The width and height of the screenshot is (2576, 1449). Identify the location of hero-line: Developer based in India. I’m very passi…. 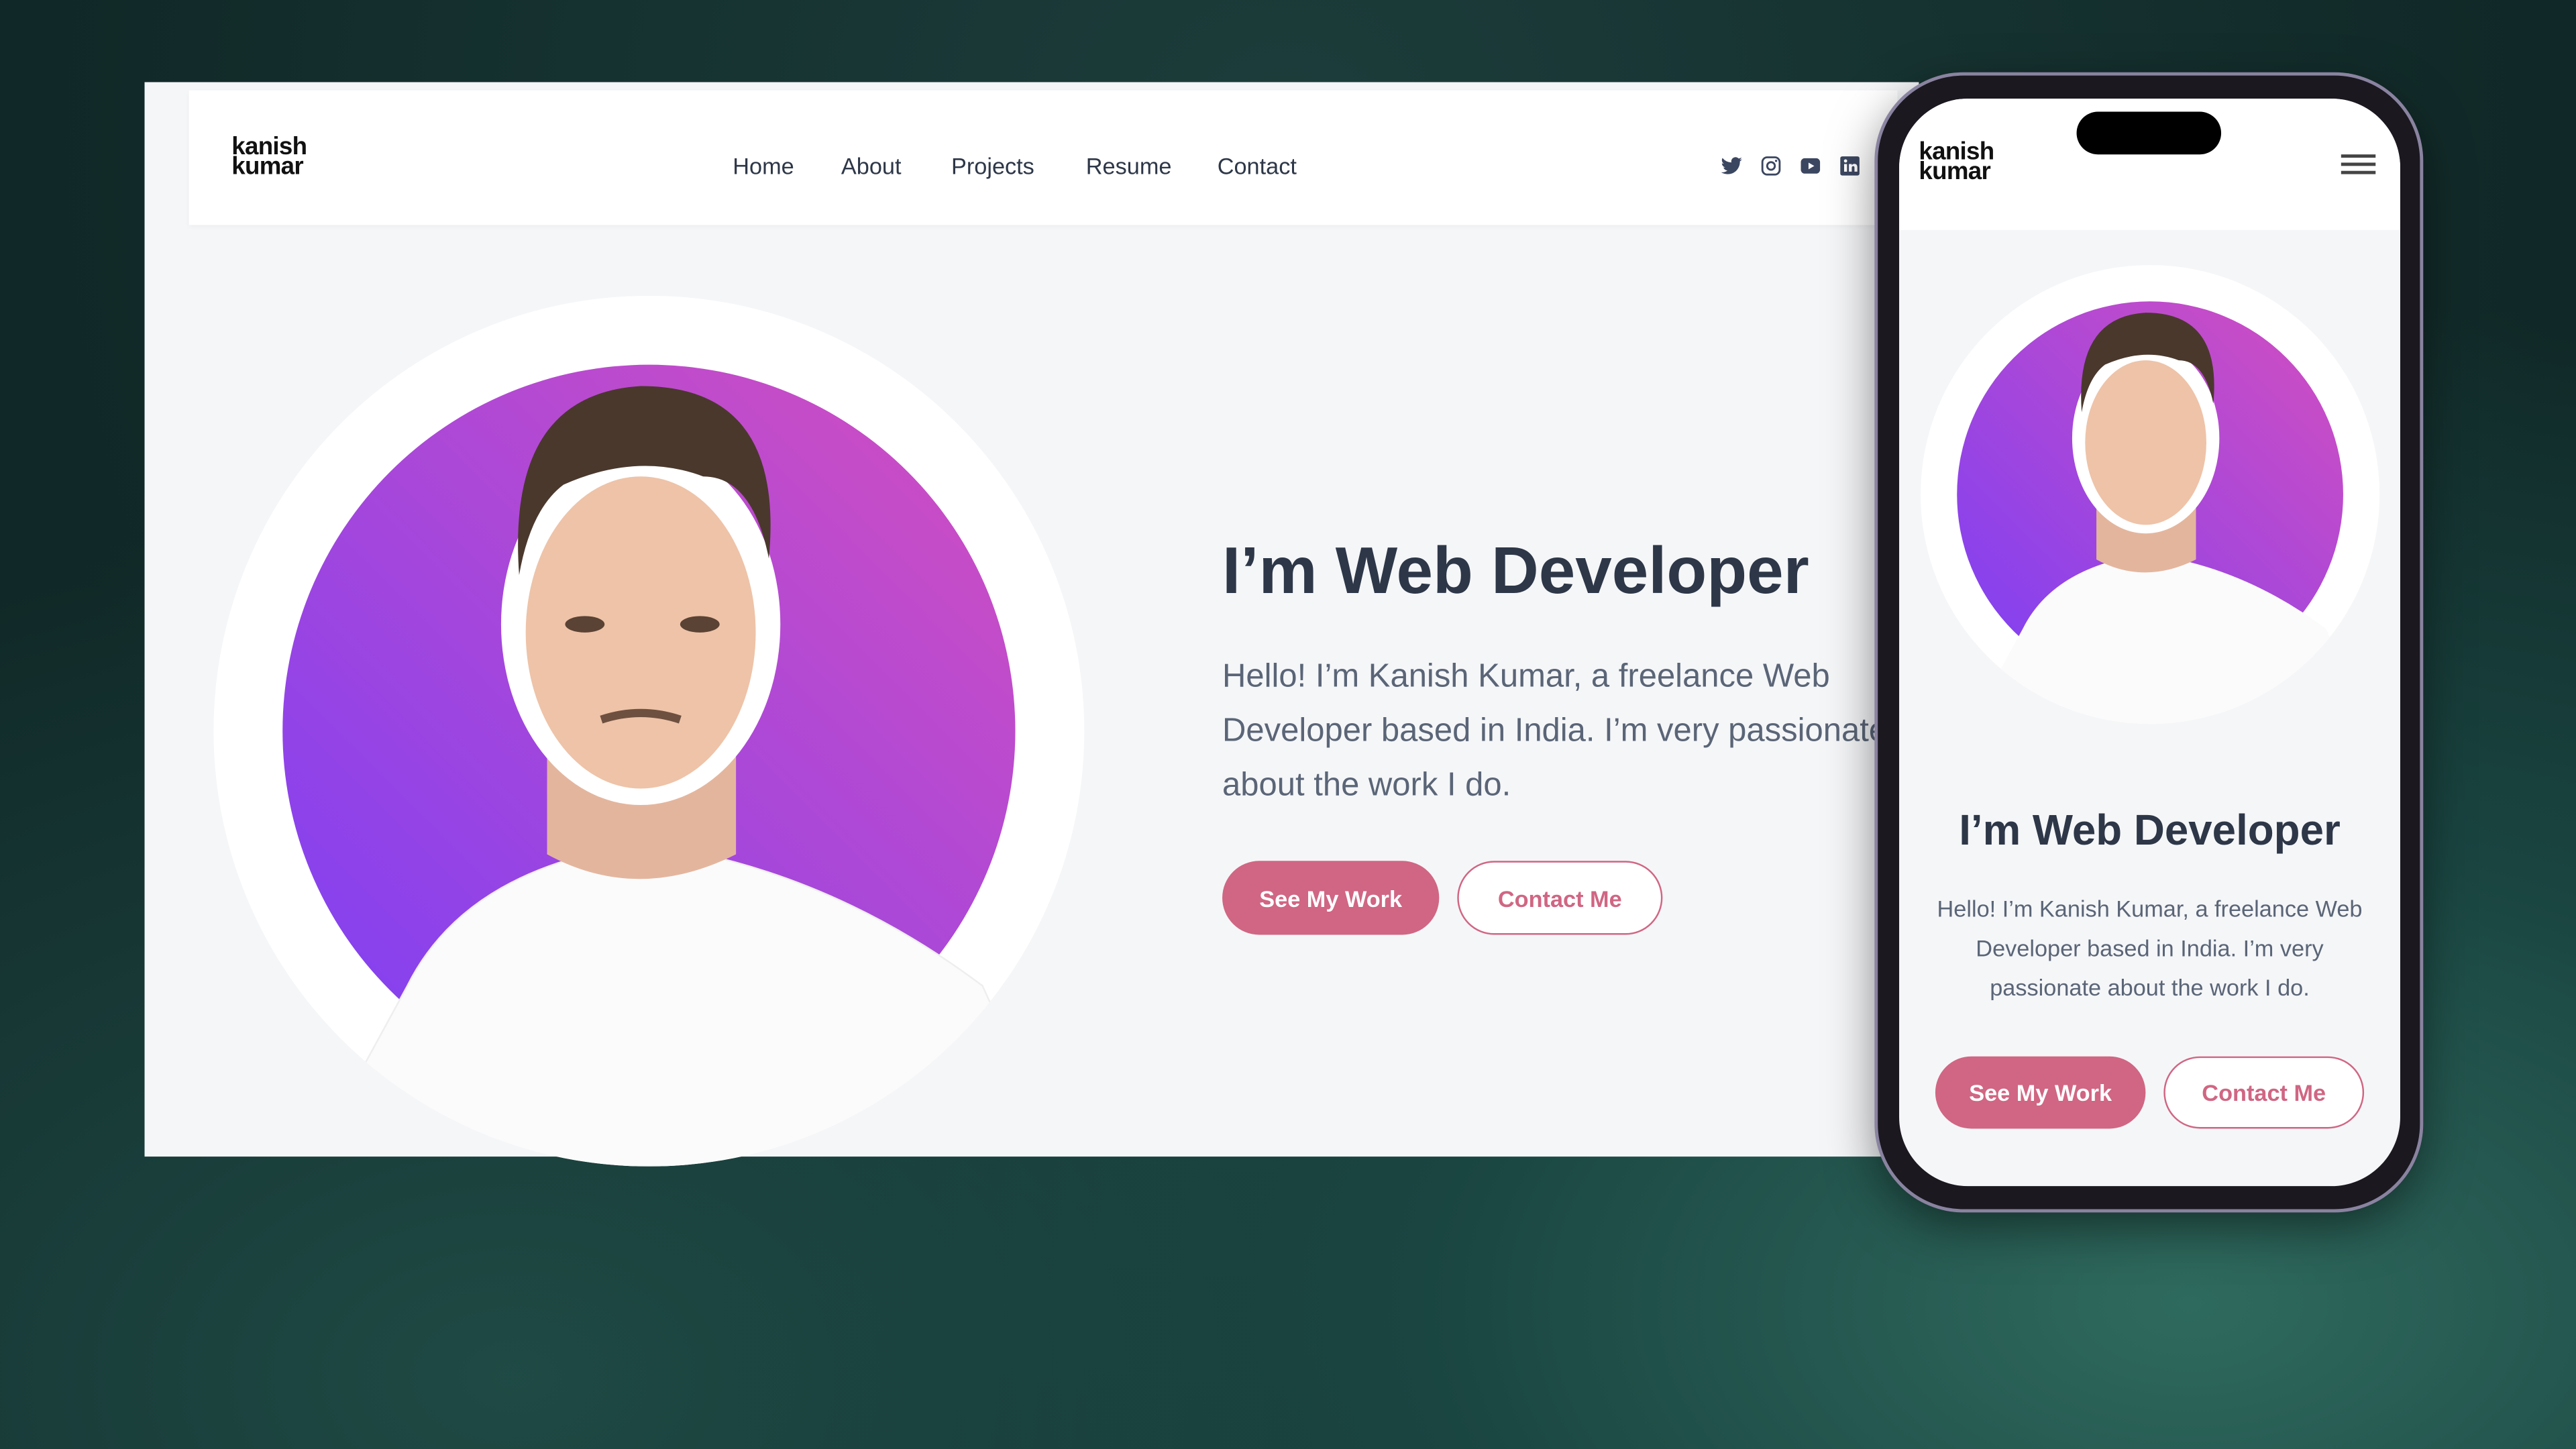
(1555, 730).